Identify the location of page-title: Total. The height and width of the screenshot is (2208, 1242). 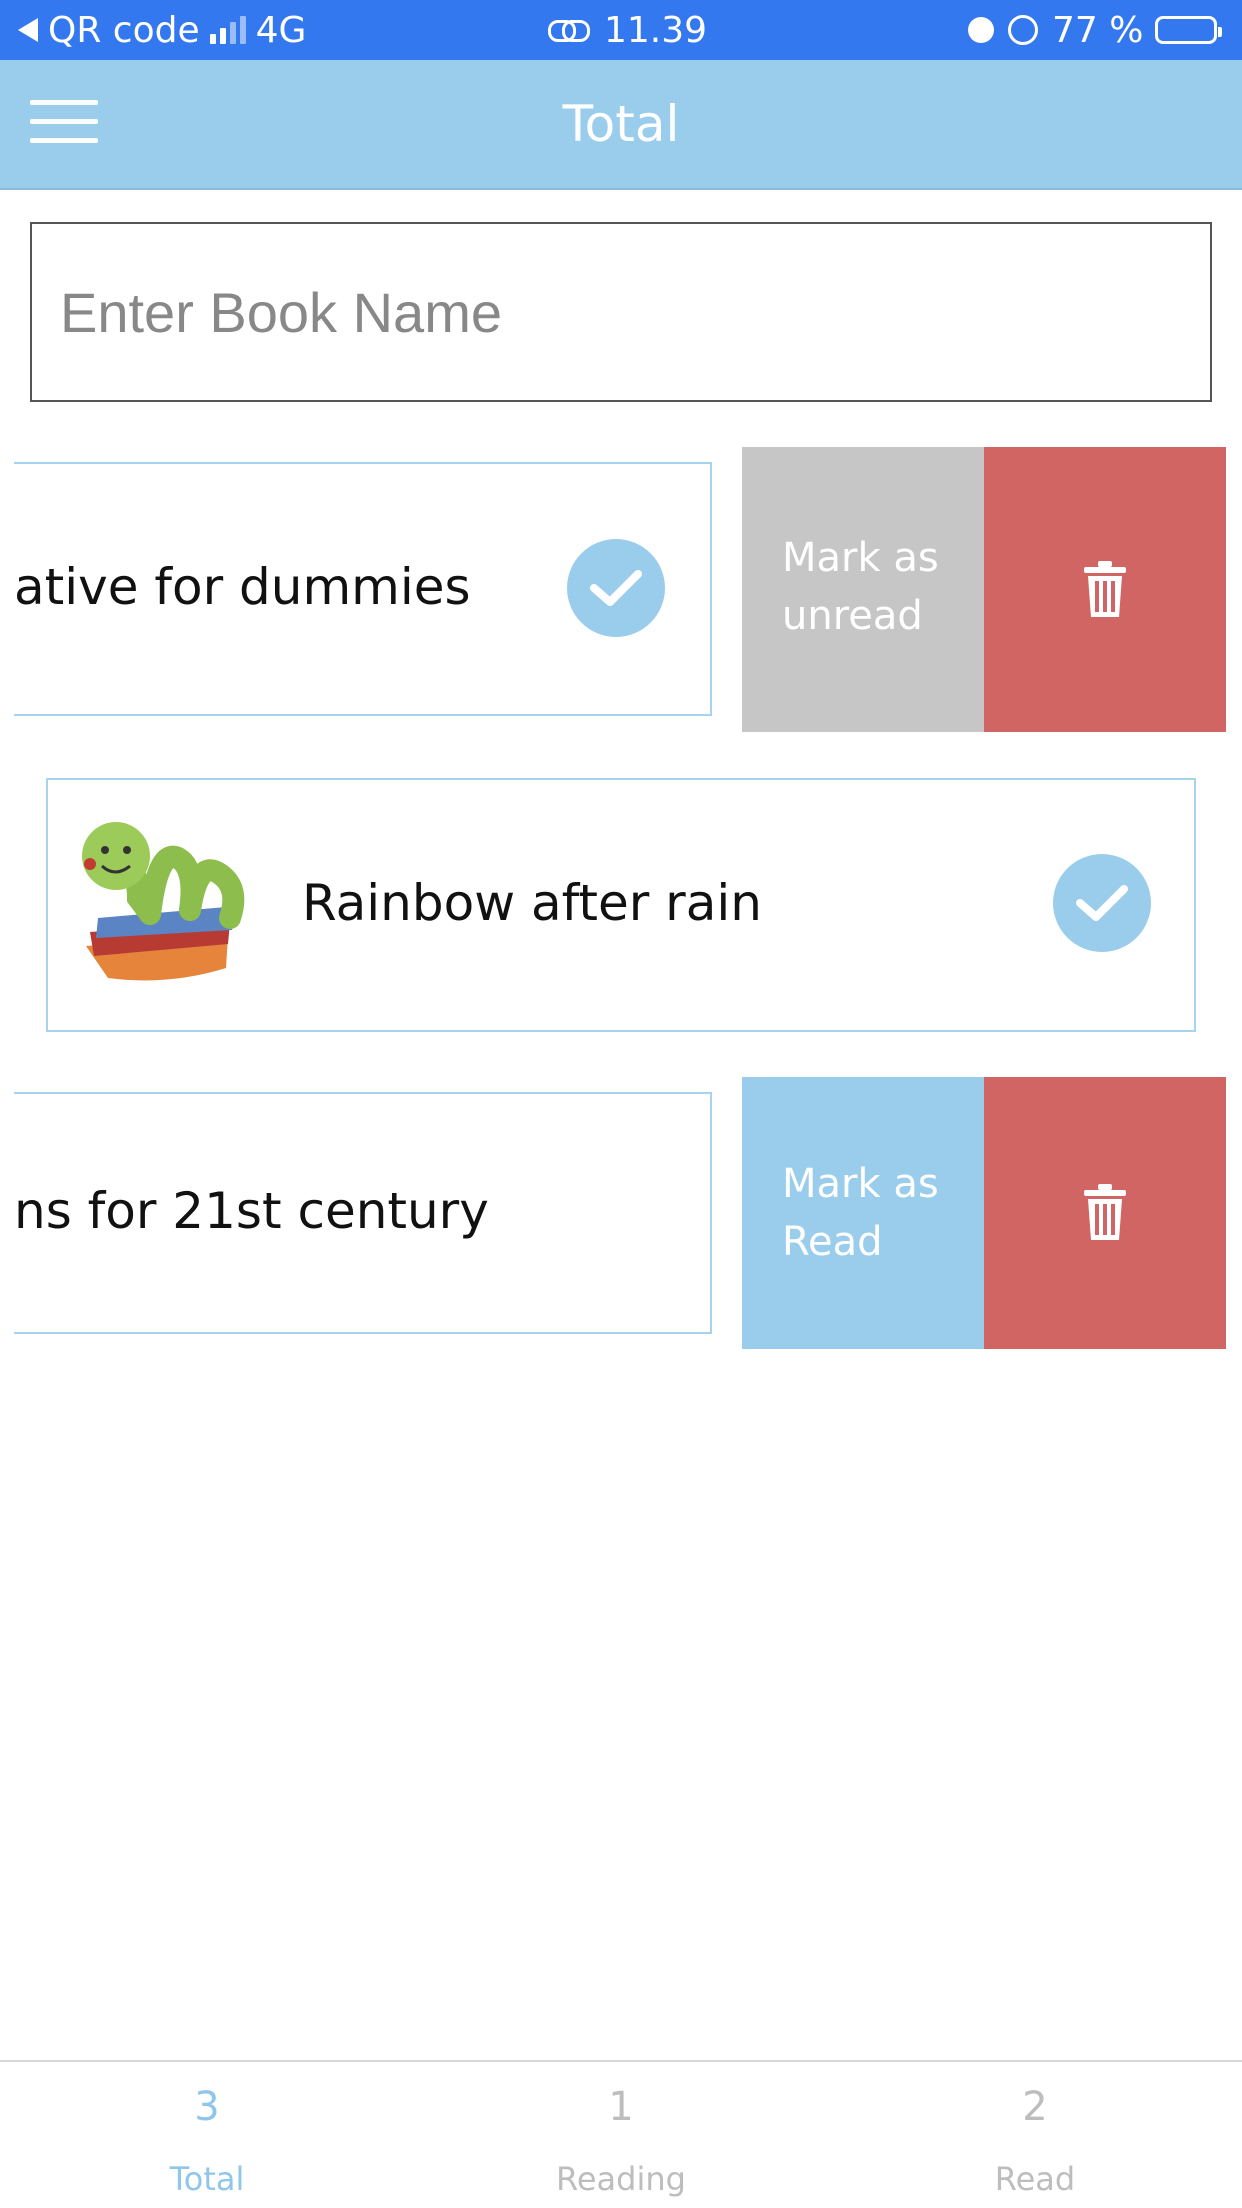
(621, 124).